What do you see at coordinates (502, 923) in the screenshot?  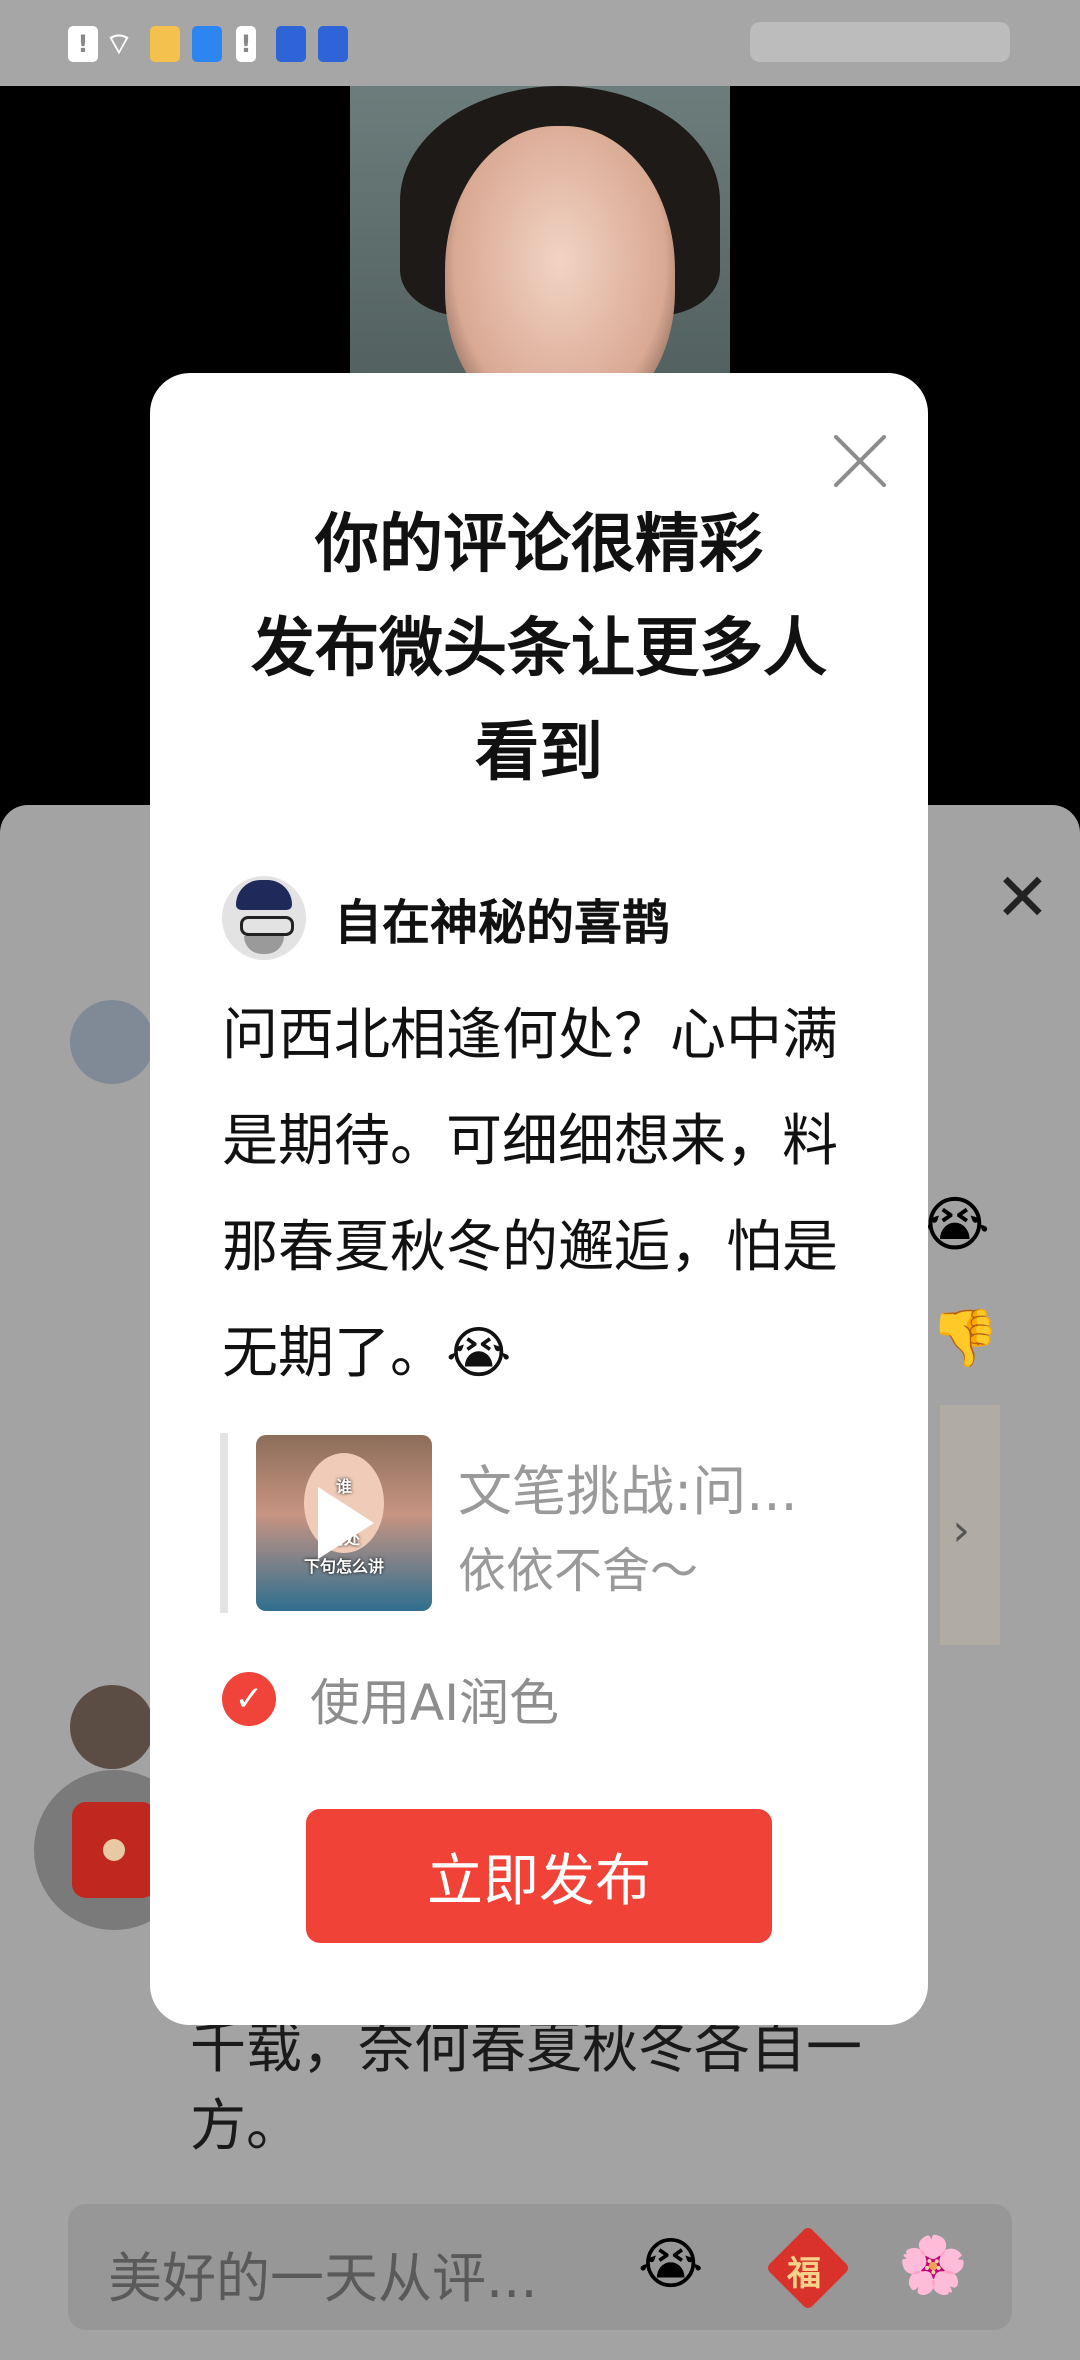 I see `author-name: 自在神秘的喜鹊` at bounding box center [502, 923].